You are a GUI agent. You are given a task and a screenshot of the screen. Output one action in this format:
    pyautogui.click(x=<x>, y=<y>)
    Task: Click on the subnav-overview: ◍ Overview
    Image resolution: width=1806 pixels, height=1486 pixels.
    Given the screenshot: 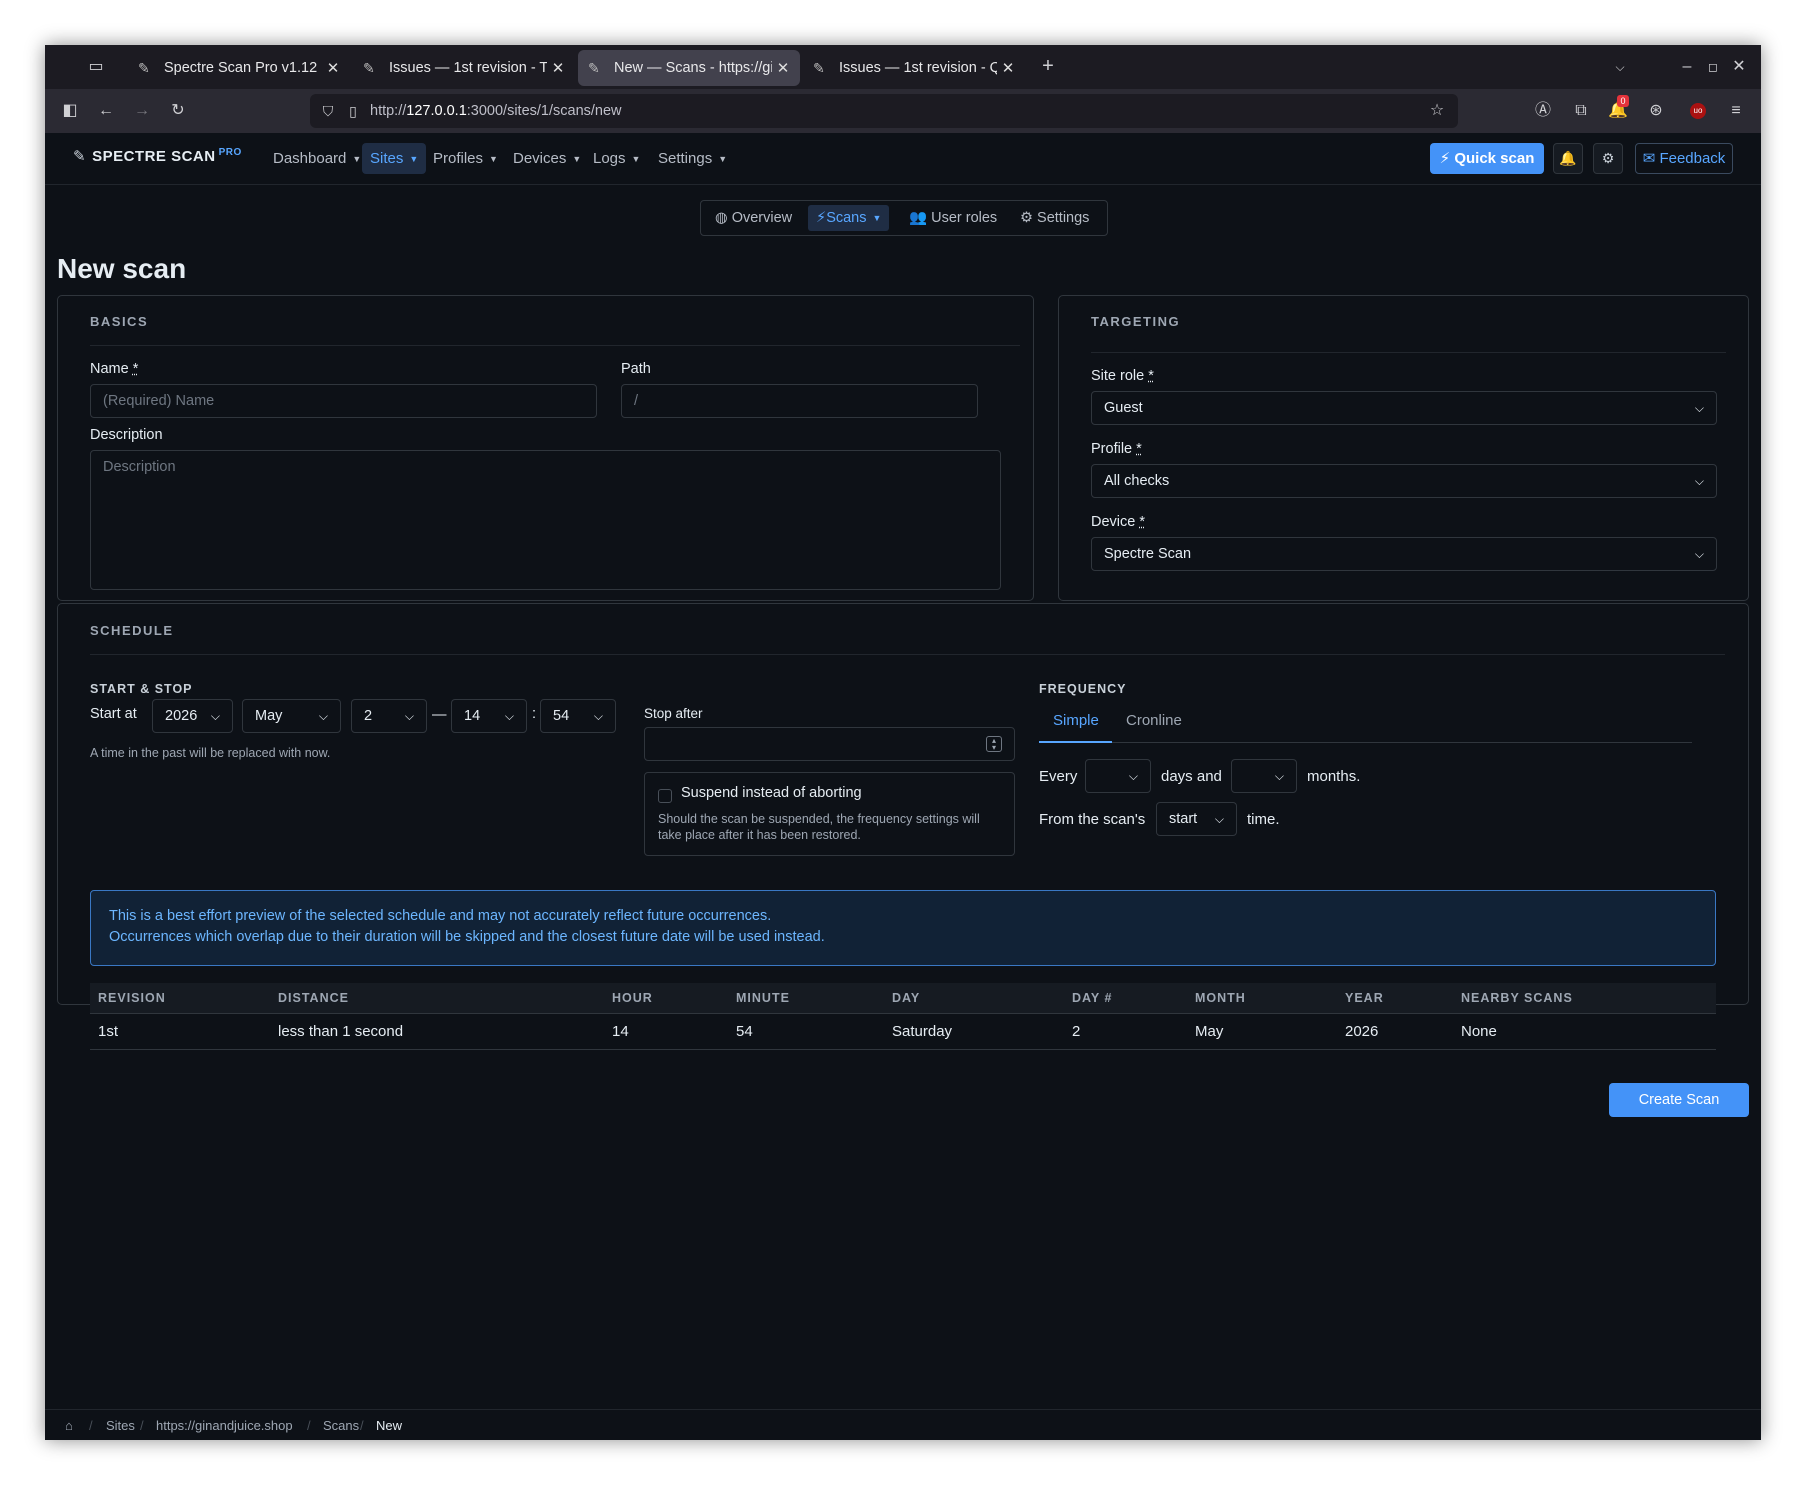 What is the action you would take?
    pyautogui.click(x=753, y=218)
    